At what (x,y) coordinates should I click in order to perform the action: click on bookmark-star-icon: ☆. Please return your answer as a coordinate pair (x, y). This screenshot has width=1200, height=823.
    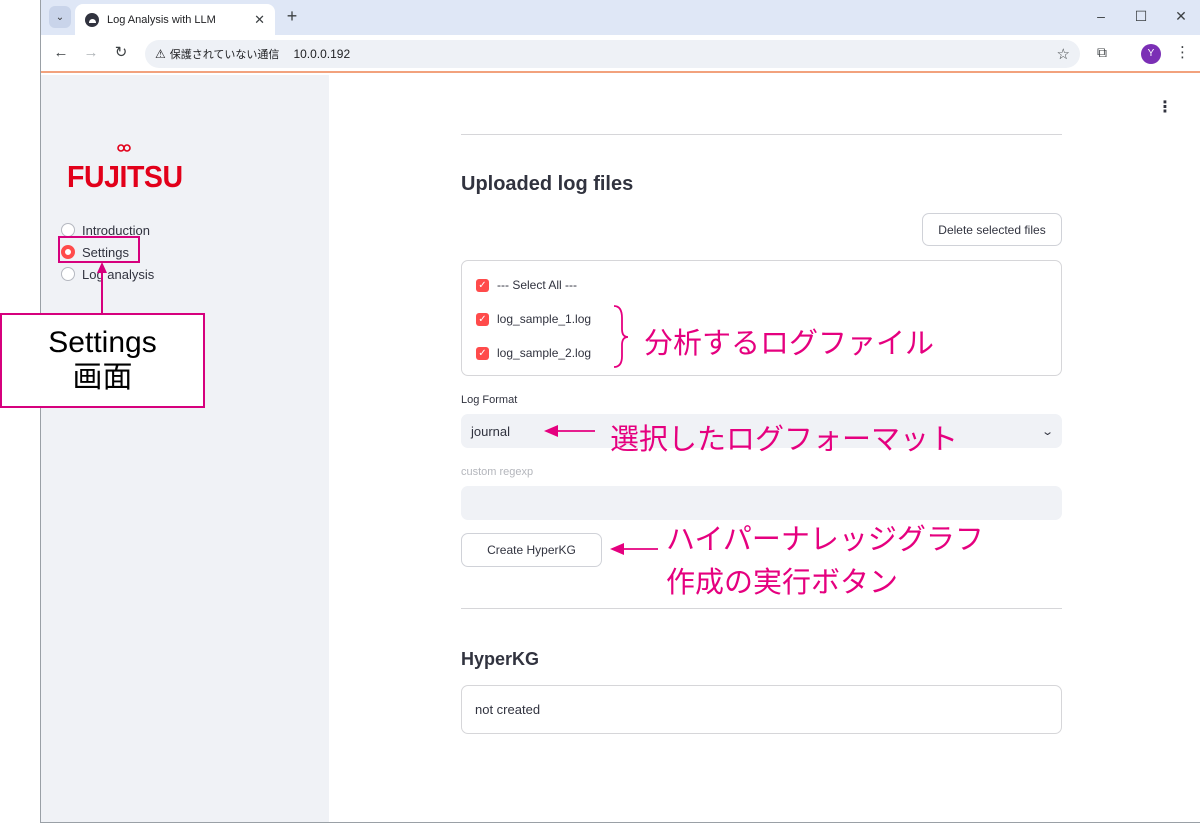
    Looking at the image, I should click on (1063, 54).